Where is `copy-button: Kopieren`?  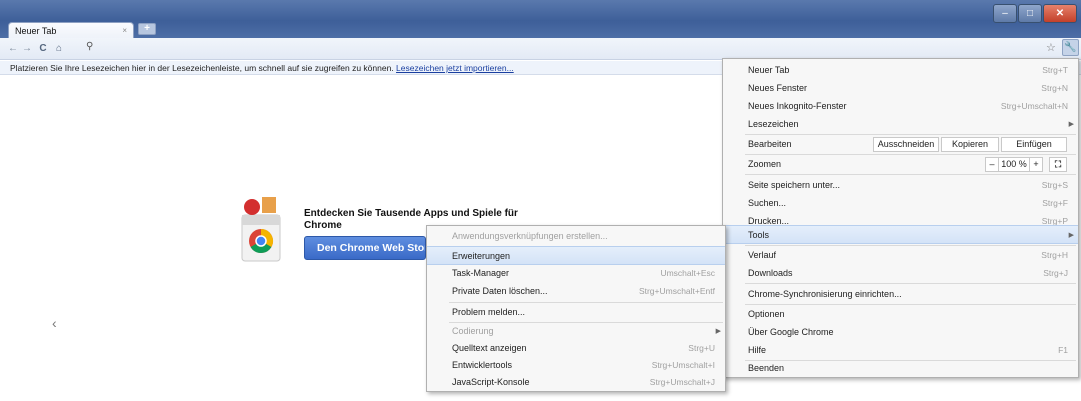
copy-button: Kopieren is located at coordinates (970, 144).